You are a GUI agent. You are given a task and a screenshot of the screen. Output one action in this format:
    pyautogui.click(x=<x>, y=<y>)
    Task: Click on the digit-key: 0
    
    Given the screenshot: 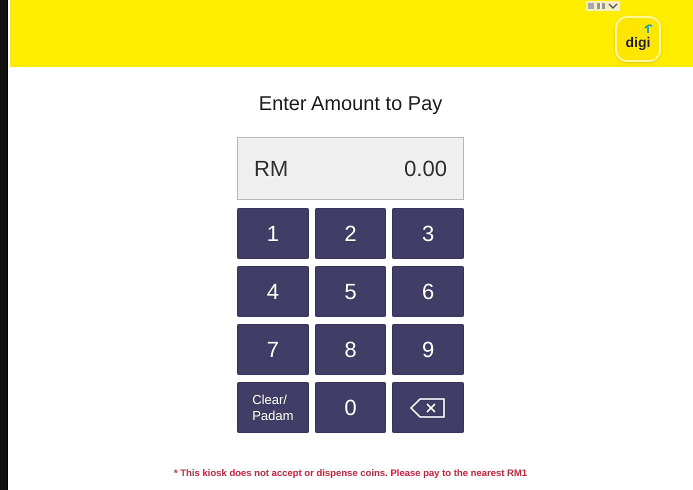 What is the action you would take?
    pyautogui.click(x=350, y=407)
    